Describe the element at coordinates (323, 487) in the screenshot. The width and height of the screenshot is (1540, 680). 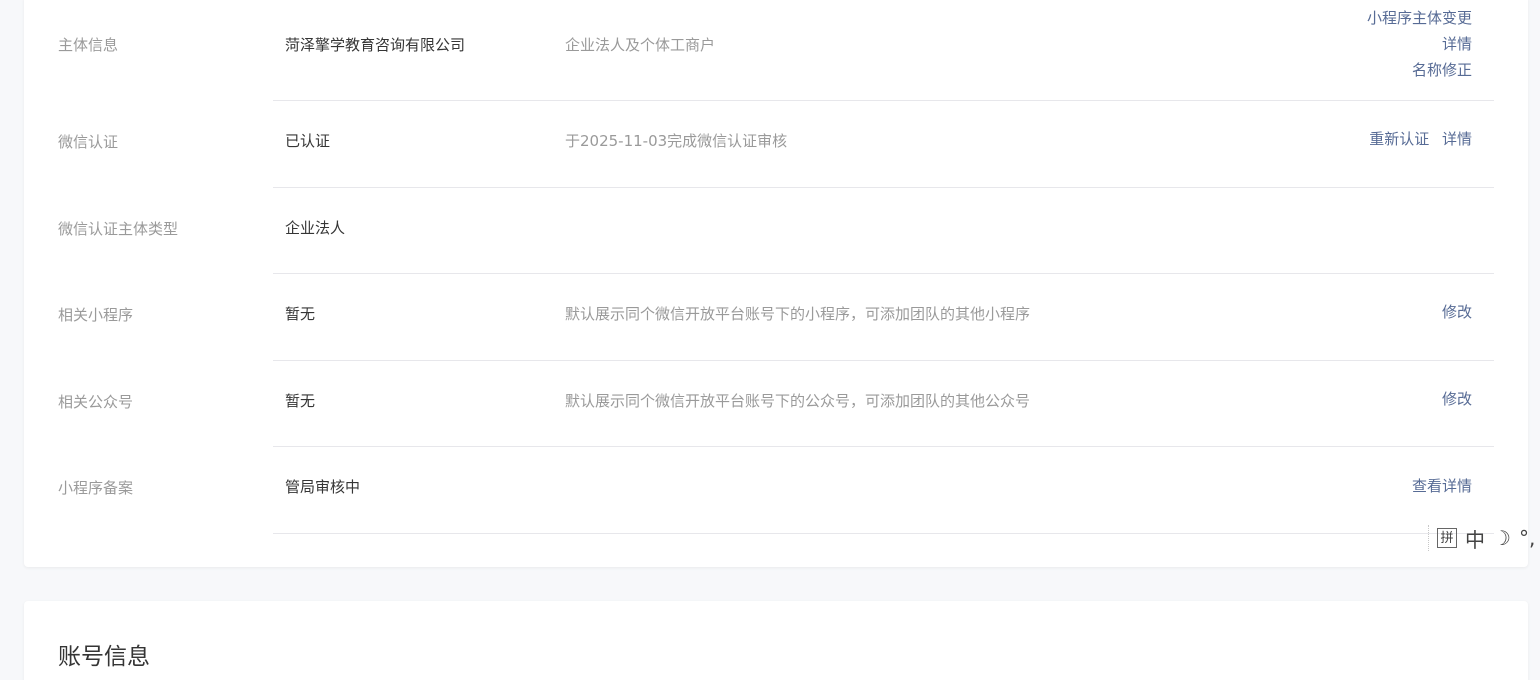
I see `row-value: 管局审核中` at that location.